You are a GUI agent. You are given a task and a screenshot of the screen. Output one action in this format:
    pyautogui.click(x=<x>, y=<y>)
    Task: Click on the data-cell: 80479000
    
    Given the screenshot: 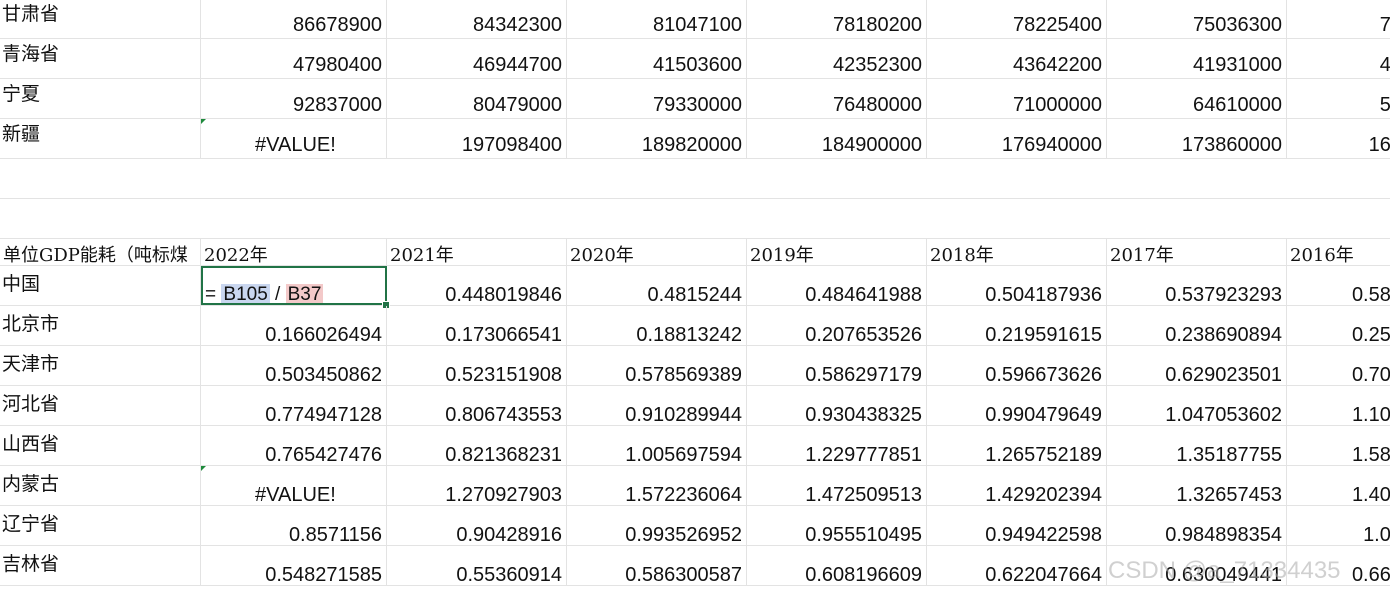 What is the action you would take?
    pyautogui.click(x=477, y=98)
    